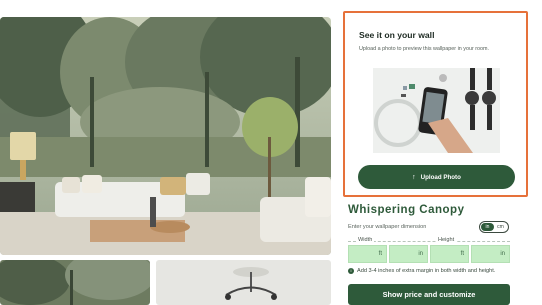 The height and width of the screenshot is (305, 542). What do you see at coordinates (408, 254) in the screenshot?
I see `width-inches-input: in` at bounding box center [408, 254].